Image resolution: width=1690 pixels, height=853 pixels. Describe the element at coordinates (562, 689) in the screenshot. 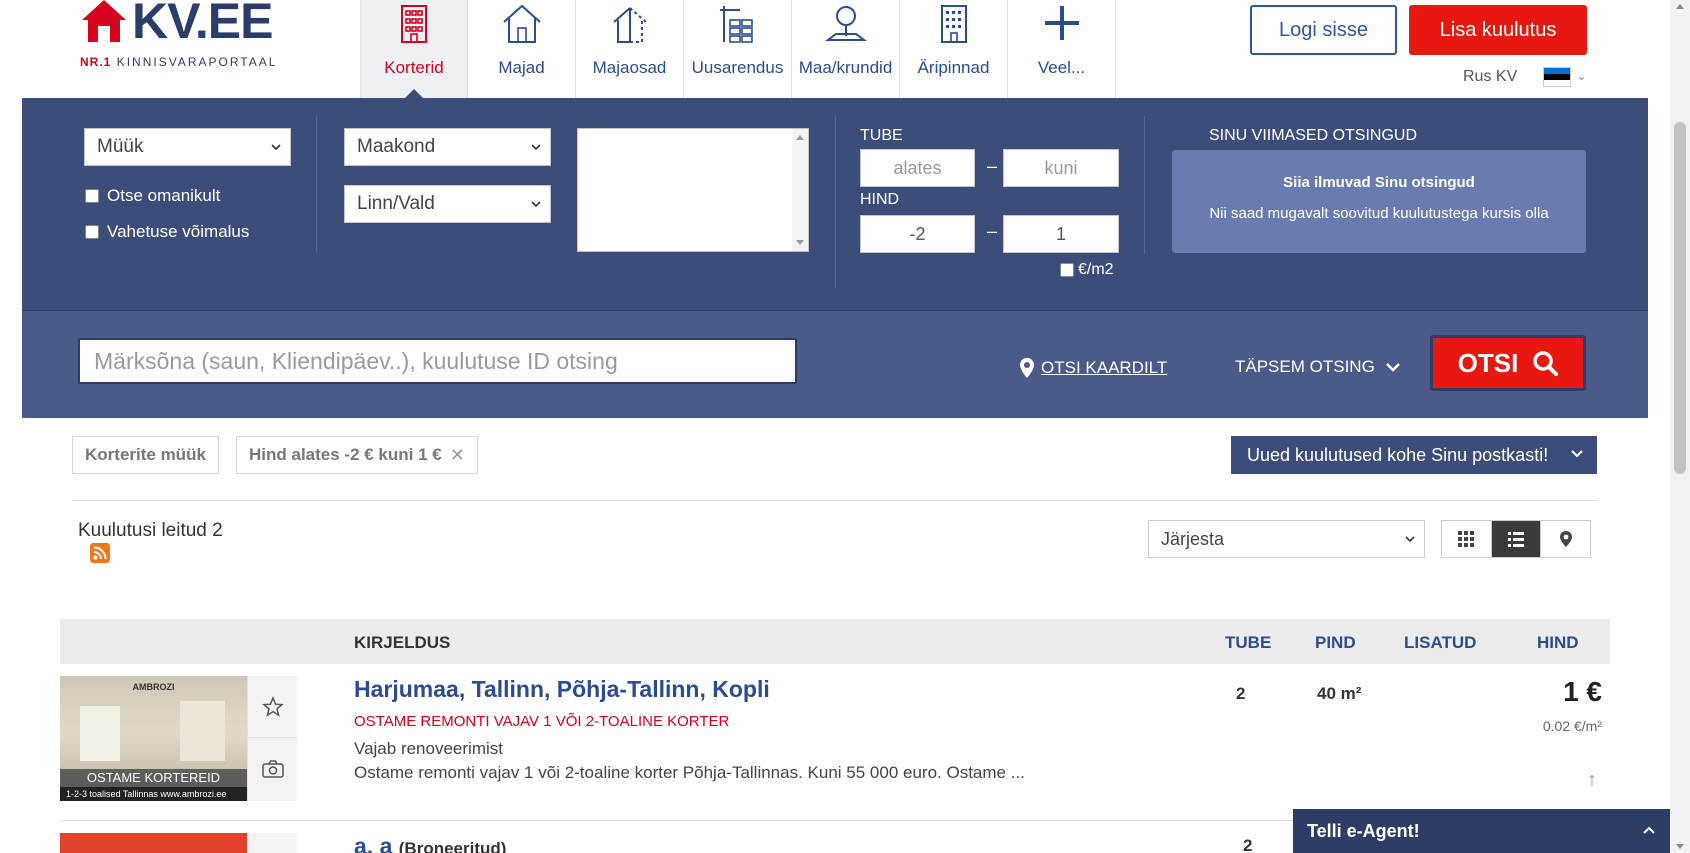

I see `listing-title: Harjumaa, Tallinn, Põhja-Tallinn, Kopli` at that location.